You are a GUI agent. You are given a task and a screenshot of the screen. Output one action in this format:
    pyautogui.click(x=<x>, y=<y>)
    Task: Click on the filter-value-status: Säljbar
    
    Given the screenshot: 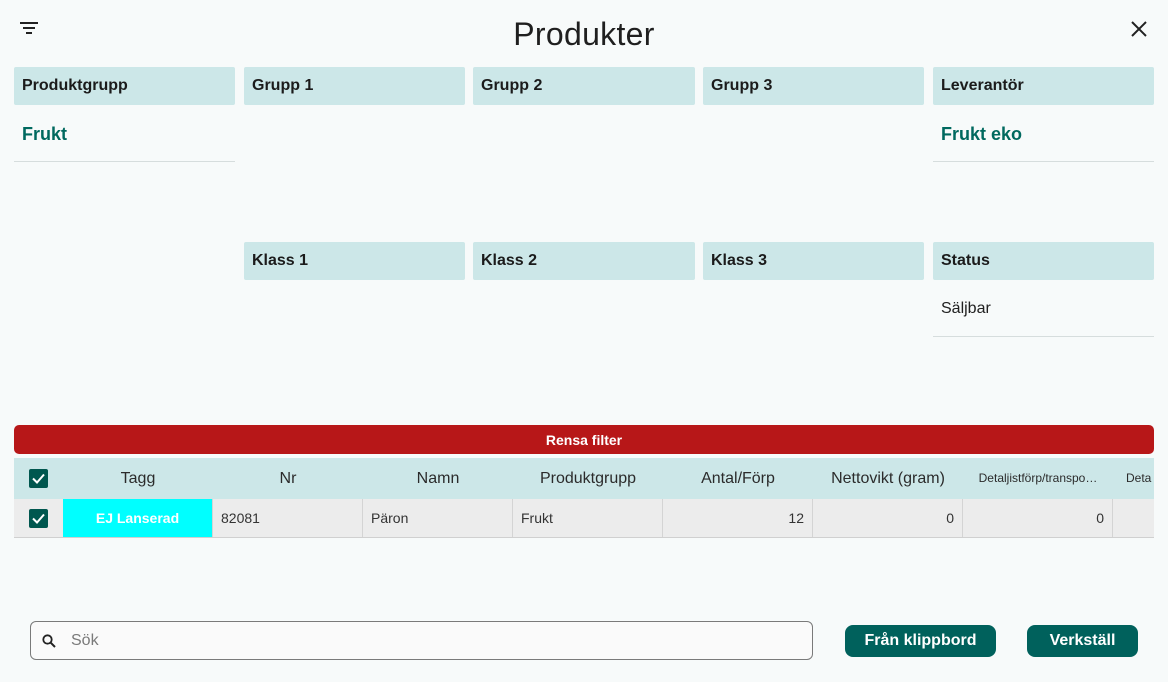 What is the action you would take?
    pyautogui.click(x=1043, y=313)
    